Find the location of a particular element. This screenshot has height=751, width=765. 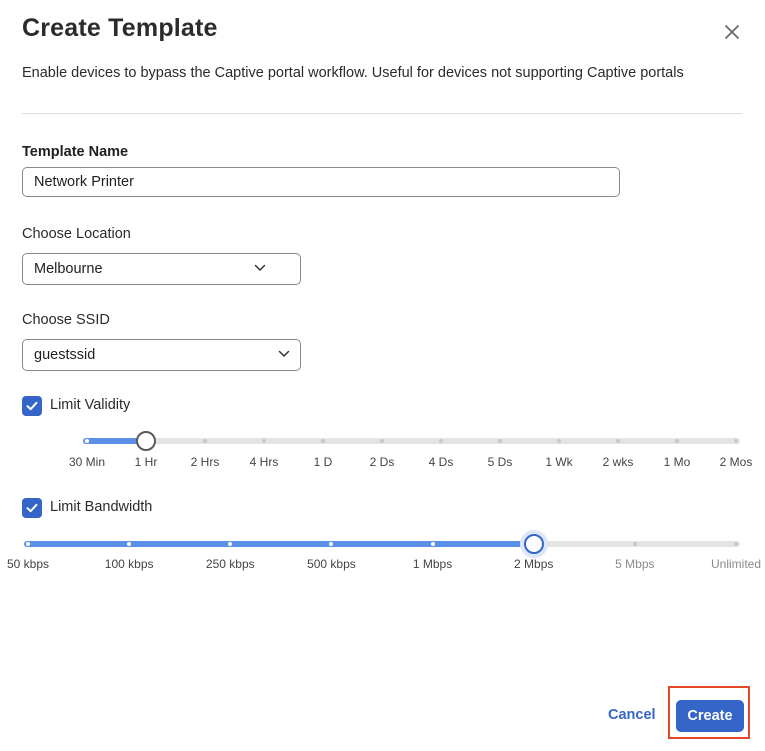

location-select: Melbourne is located at coordinates (161, 269).